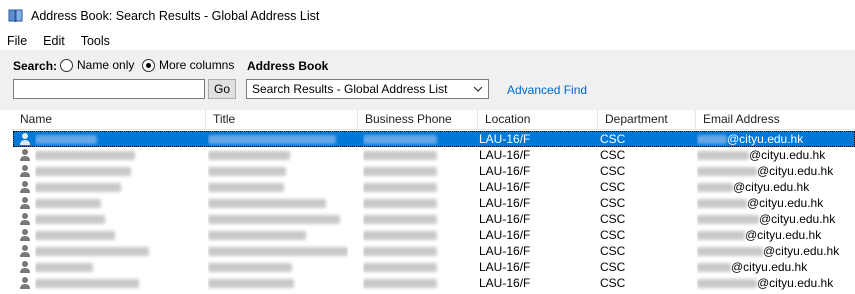 Image resolution: width=855 pixels, height=294 pixels. I want to click on radio-circle, so click(66, 65).